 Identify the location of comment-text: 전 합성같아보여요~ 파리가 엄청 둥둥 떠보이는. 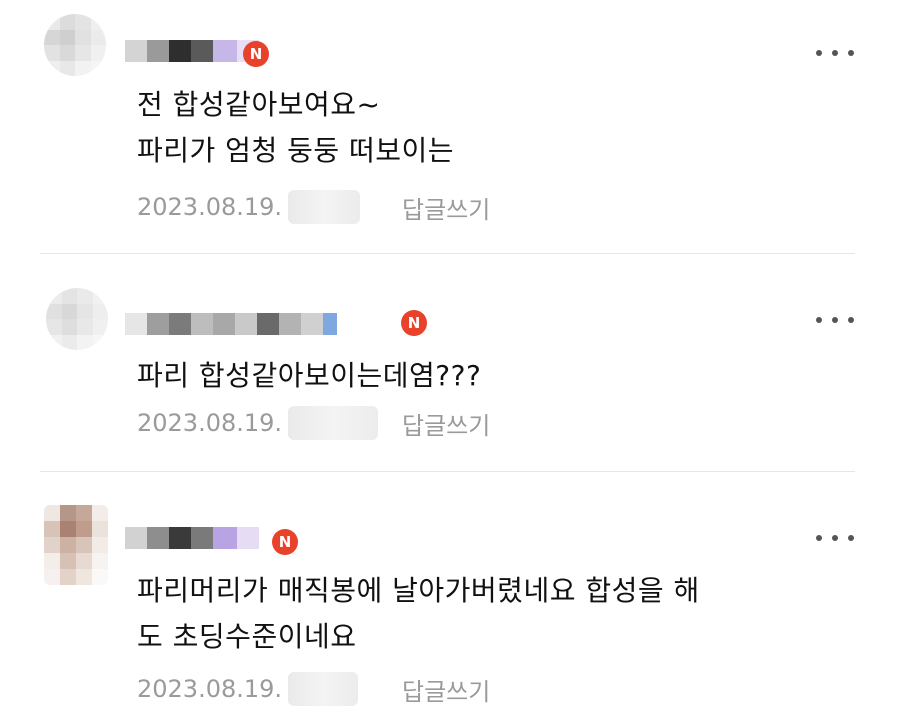
(295, 128).